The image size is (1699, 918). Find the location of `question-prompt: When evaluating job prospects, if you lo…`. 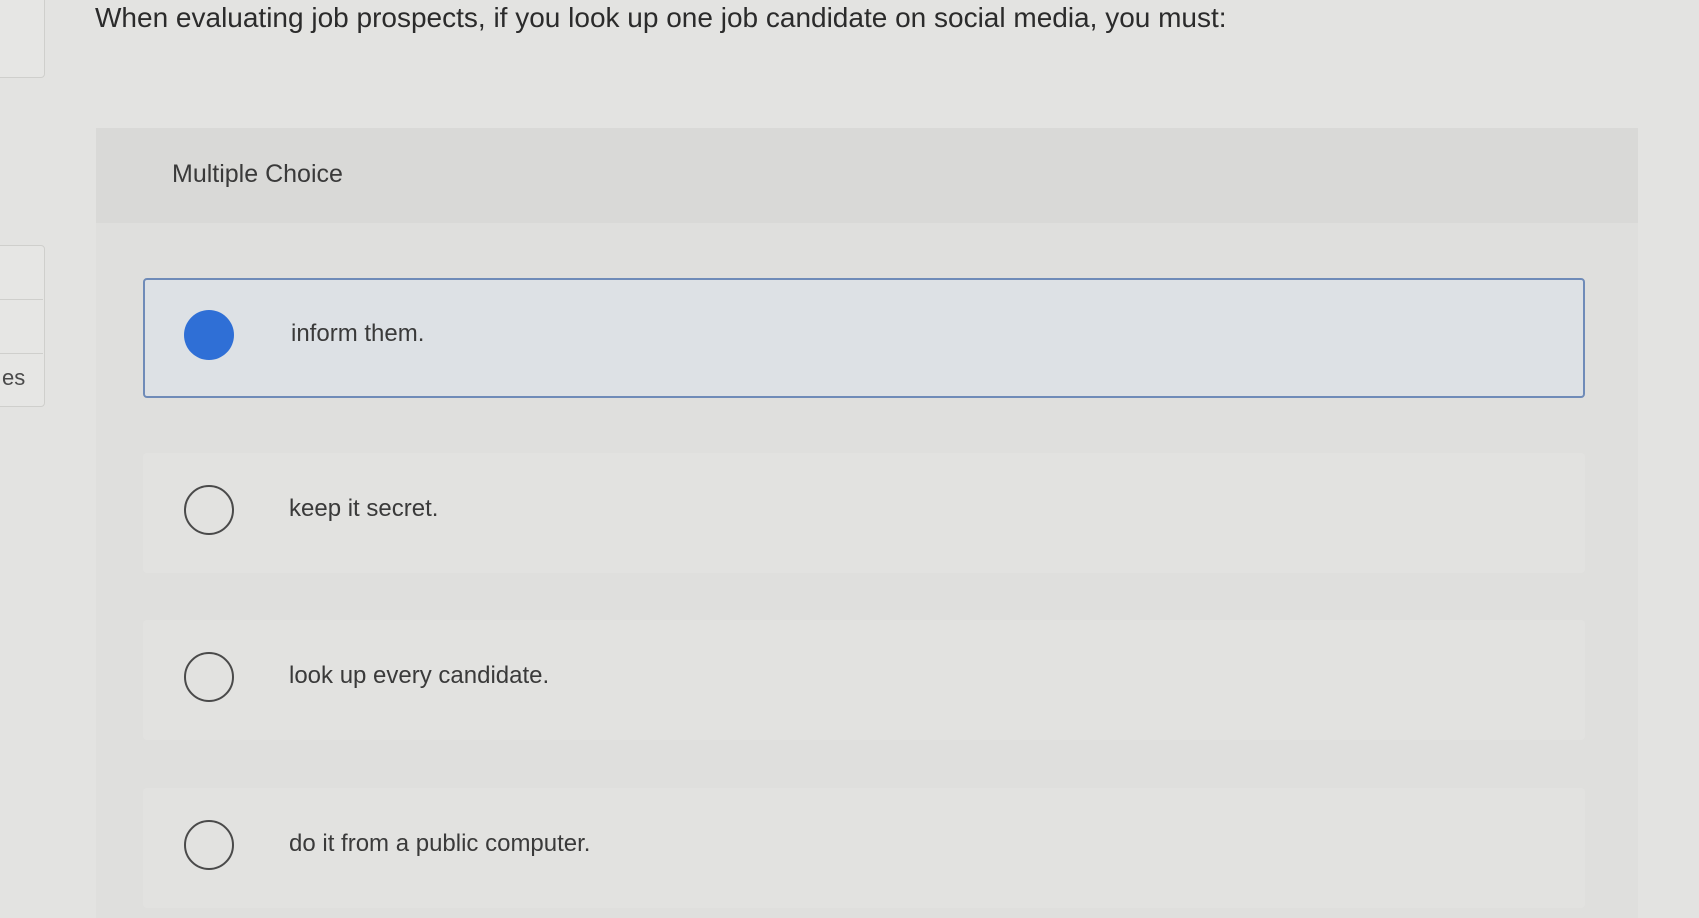

question-prompt: When evaluating job prospects, if you lo… is located at coordinates (661, 17).